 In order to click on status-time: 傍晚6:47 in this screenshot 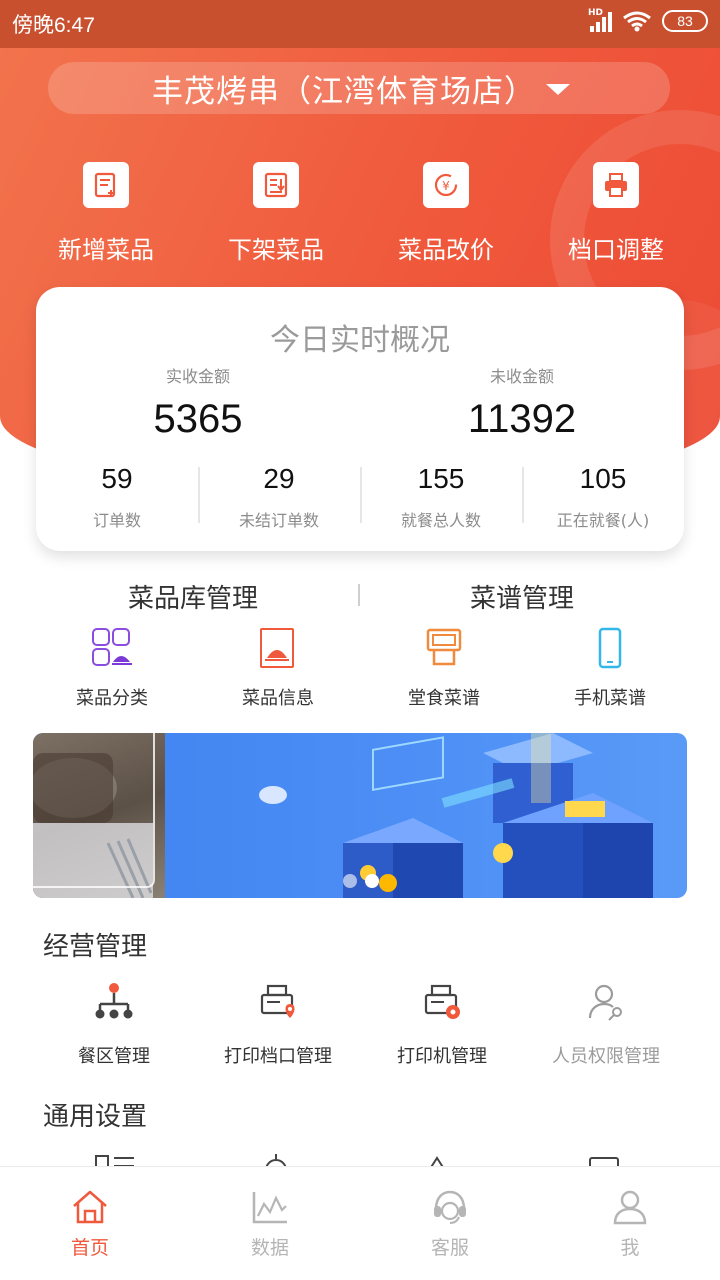, I will do `click(53, 25)`.